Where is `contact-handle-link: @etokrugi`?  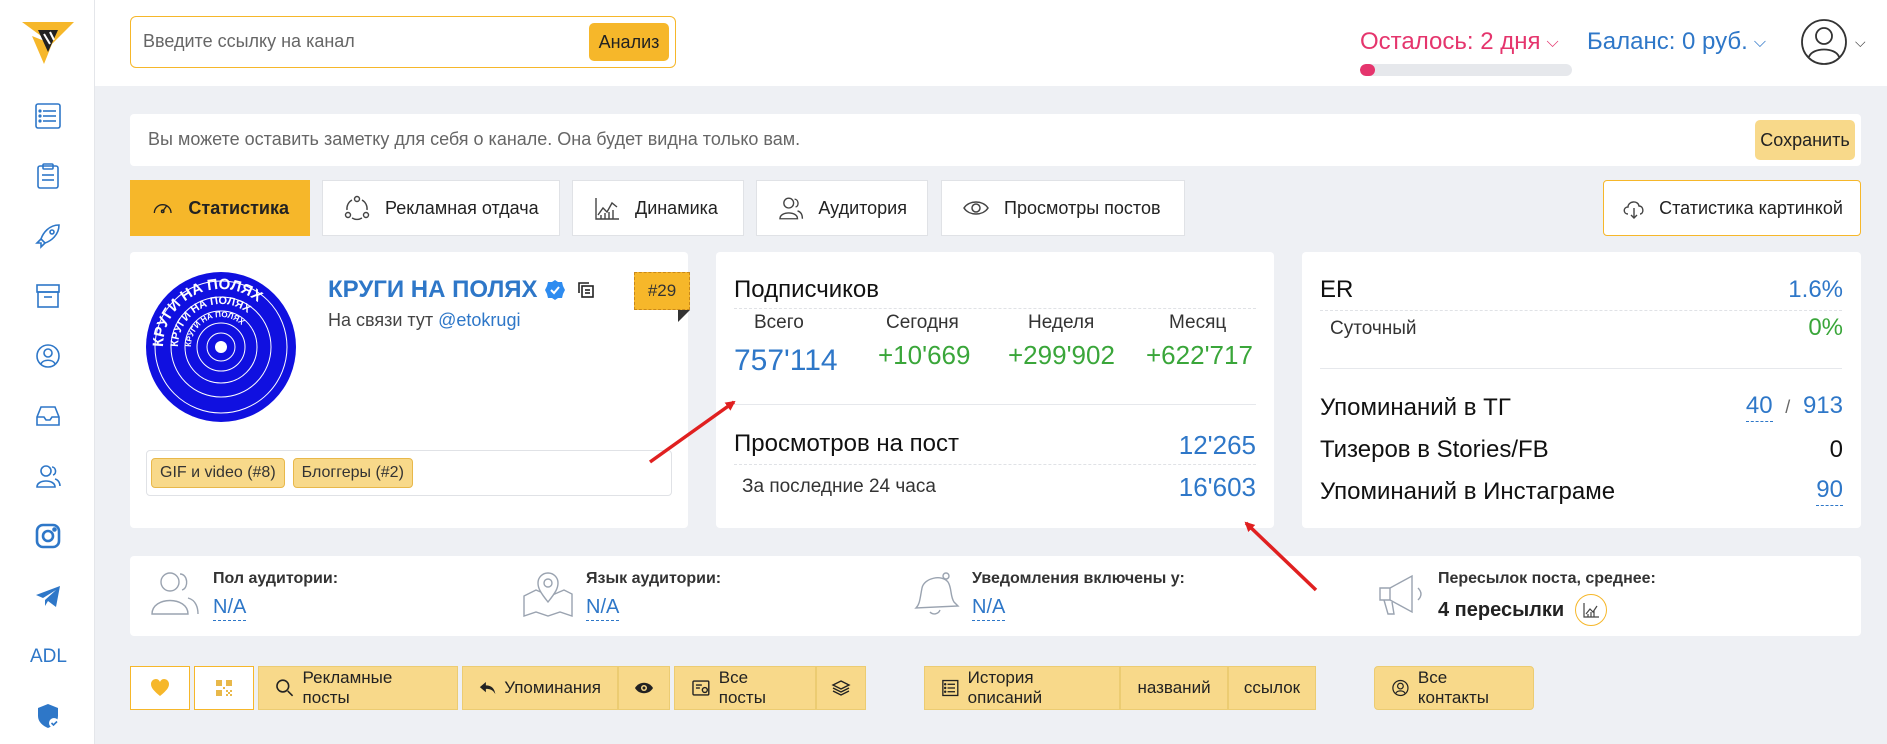 contact-handle-link: @etokrugi is located at coordinates (479, 320).